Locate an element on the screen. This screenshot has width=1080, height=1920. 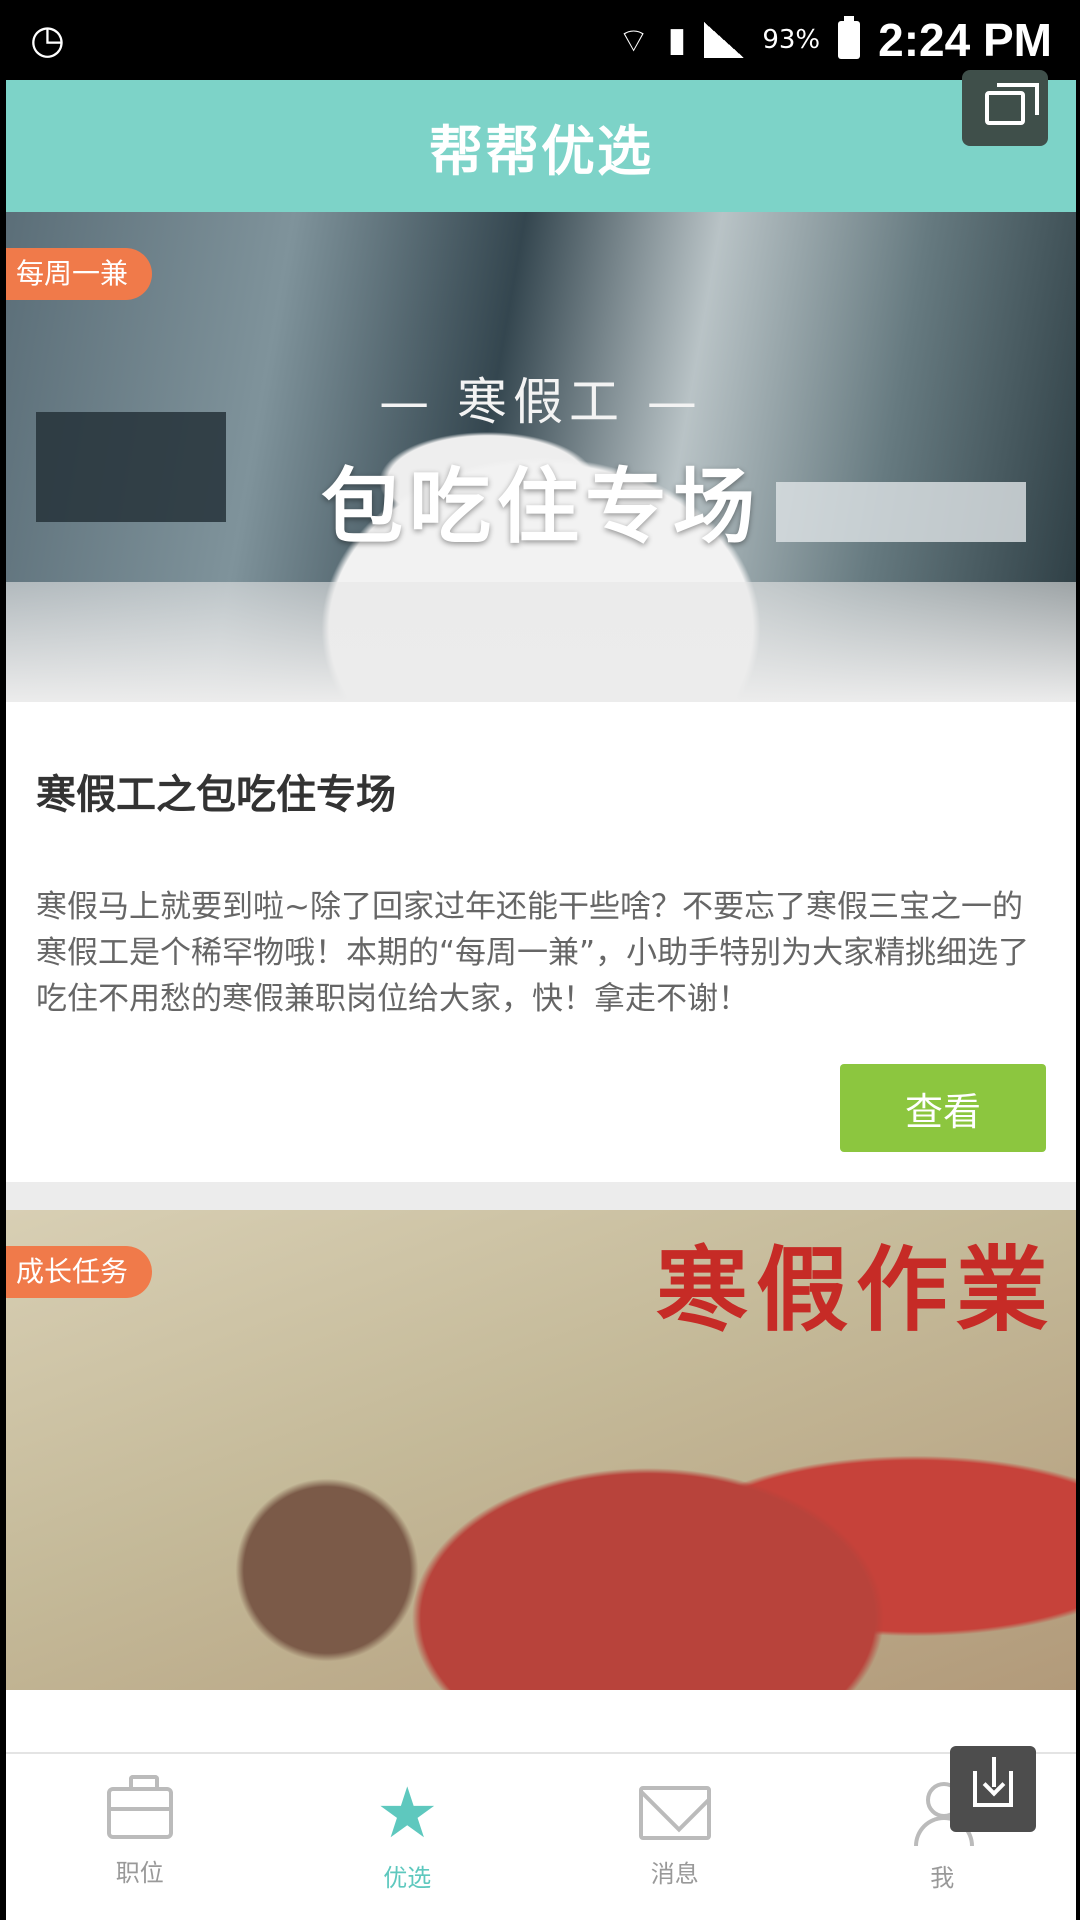
battery-percent: 93% is located at coordinates (791, 40).